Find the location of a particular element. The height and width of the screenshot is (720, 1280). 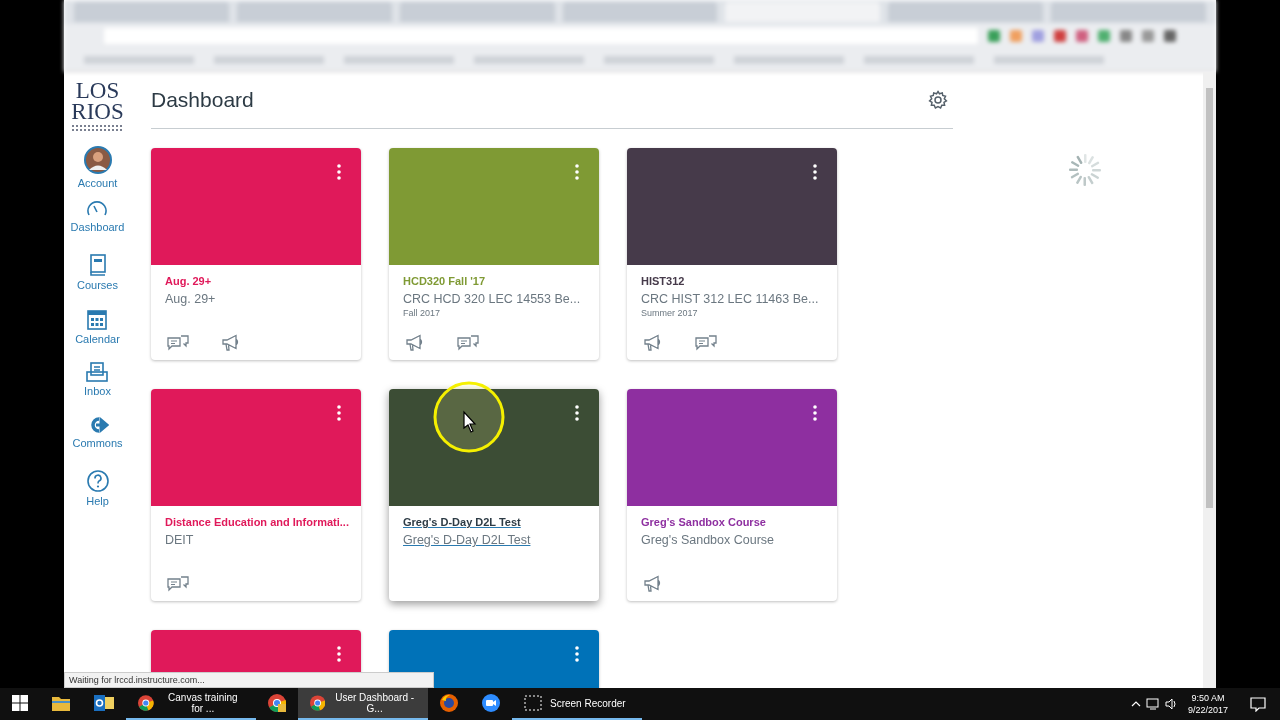

course-name: Aug. 29+ is located at coordinates (191, 299).